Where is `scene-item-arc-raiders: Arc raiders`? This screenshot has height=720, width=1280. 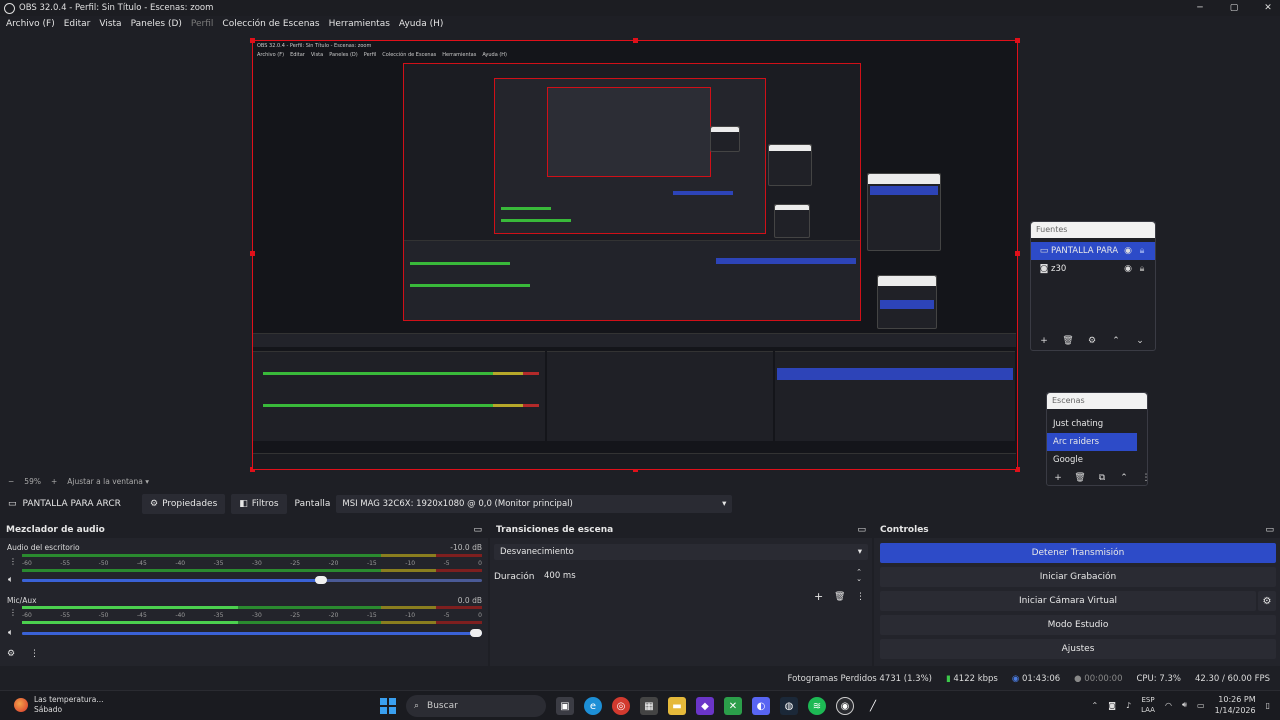 scene-item-arc-raiders: Arc raiders is located at coordinates (1092, 442).